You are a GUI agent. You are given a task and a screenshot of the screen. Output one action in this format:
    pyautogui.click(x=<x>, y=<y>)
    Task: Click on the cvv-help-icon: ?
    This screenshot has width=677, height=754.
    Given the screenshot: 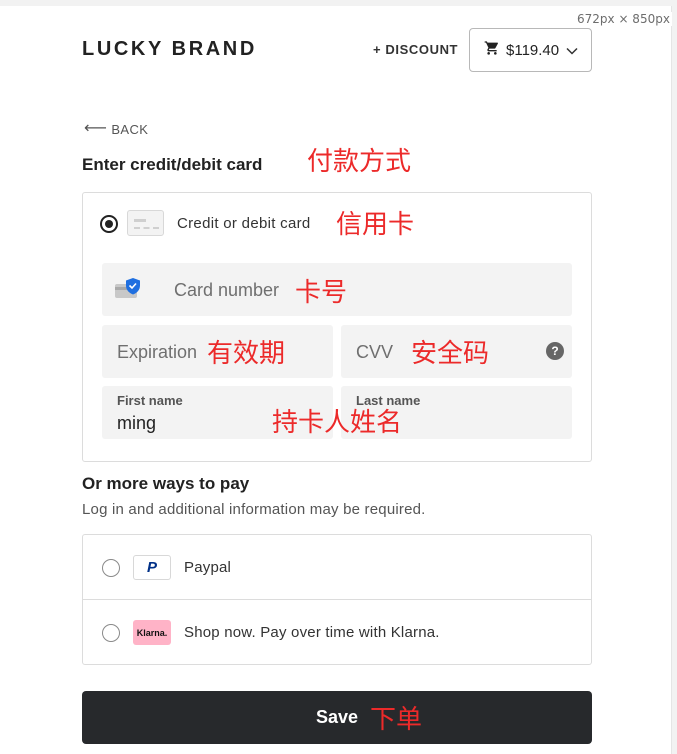 What is the action you would take?
    pyautogui.click(x=555, y=351)
    